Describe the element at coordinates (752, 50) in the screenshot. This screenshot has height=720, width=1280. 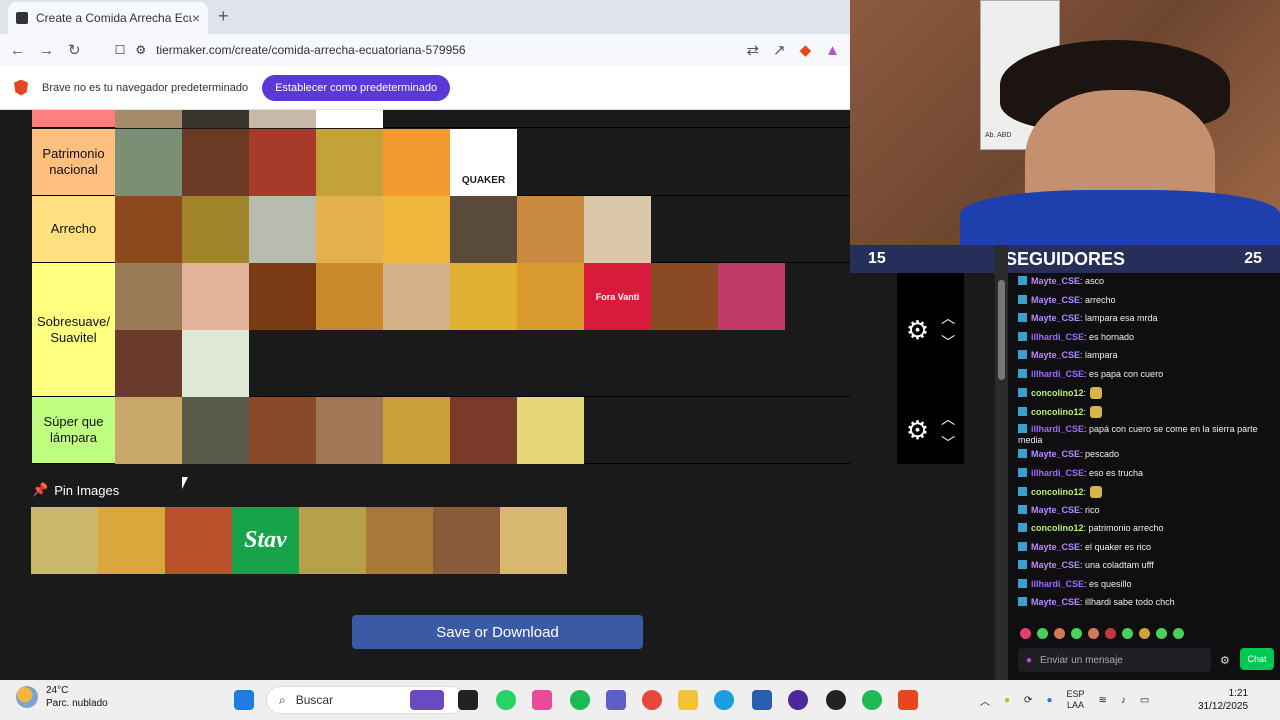
I see `translate-icon: ⇄` at that location.